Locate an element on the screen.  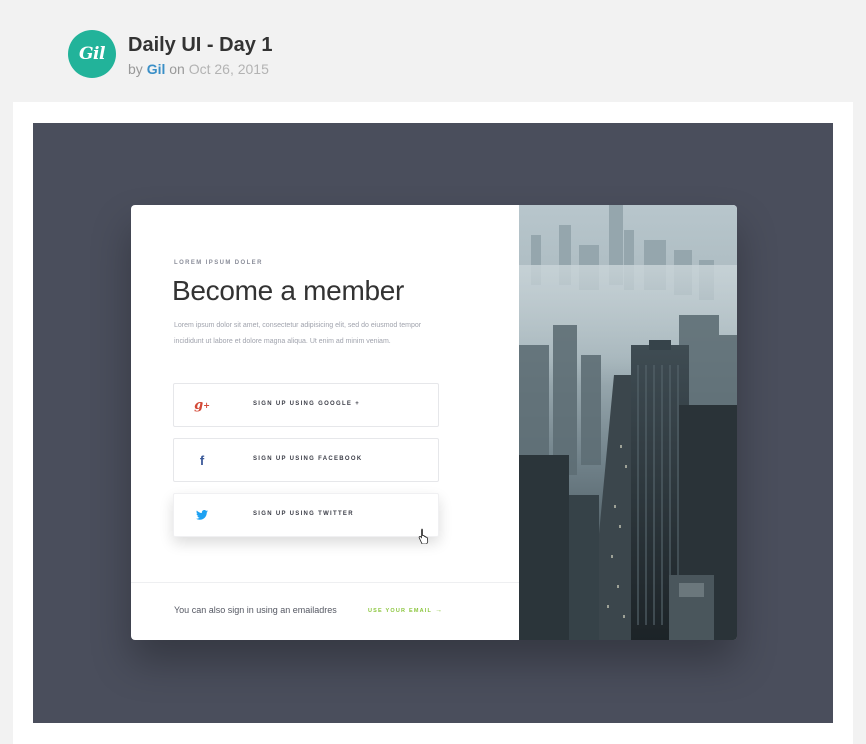
facebook-signup-label: SIGN UP USING FACEBOOK is located at coordinates (308, 459).